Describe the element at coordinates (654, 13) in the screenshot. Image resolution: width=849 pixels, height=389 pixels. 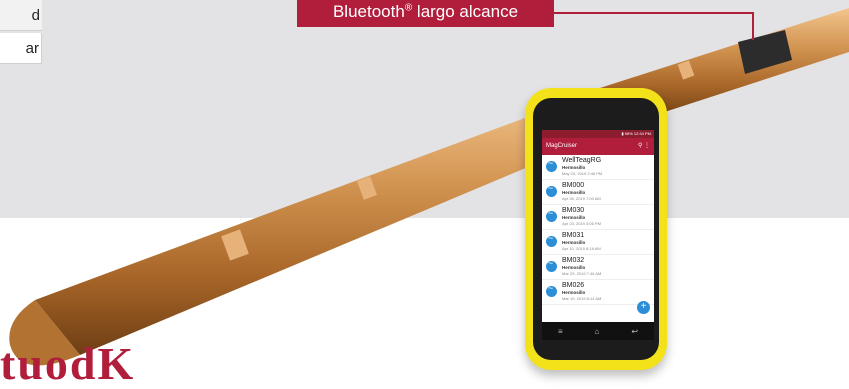
I see `leader-line-h` at that location.